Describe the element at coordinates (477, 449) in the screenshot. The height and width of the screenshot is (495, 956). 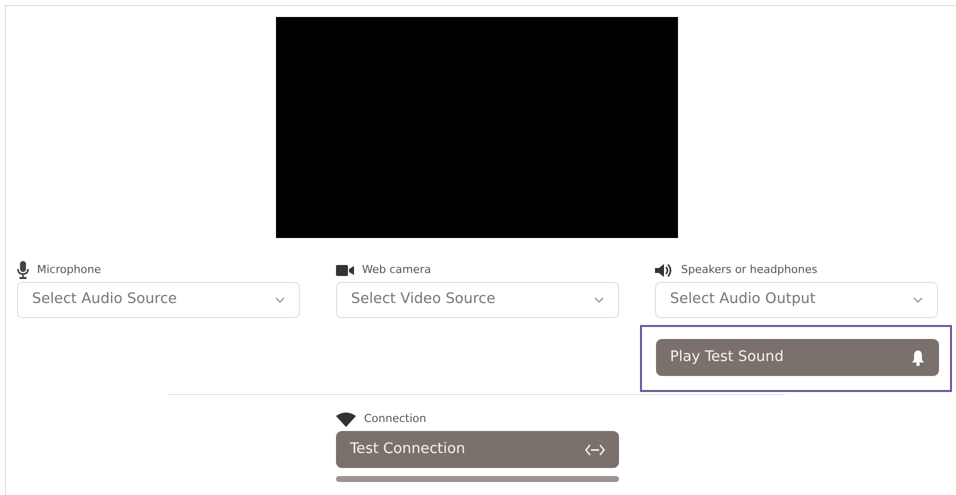
I see `test-connection-button: Test Connection` at that location.